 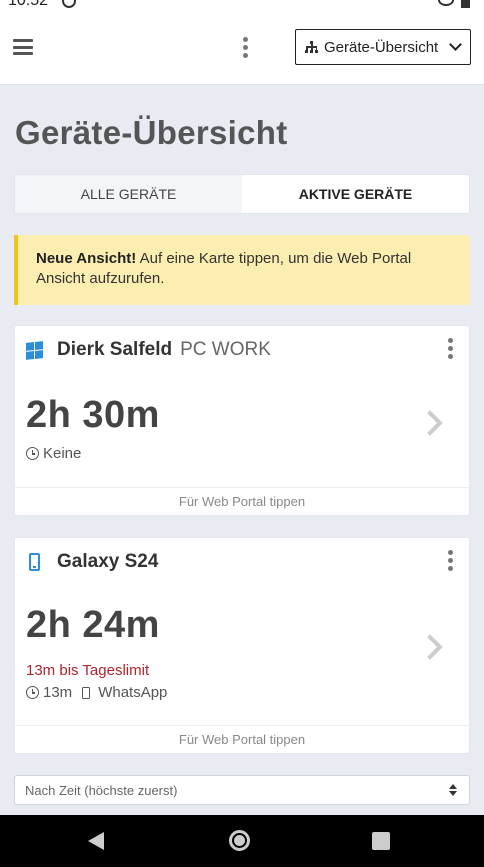 What do you see at coordinates (69, 4) in the screenshot?
I see `notification-icon` at bounding box center [69, 4].